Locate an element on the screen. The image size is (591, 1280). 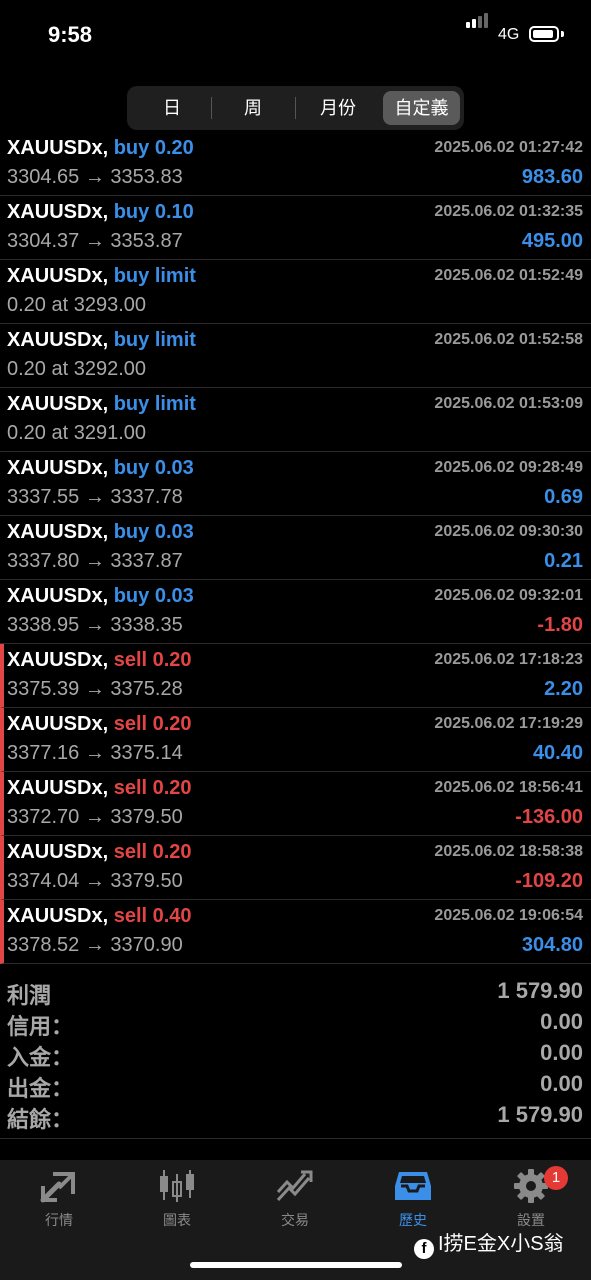
trade-symbol-line: XAUUSDx, sell 0.40 is located at coordinates (99, 916).